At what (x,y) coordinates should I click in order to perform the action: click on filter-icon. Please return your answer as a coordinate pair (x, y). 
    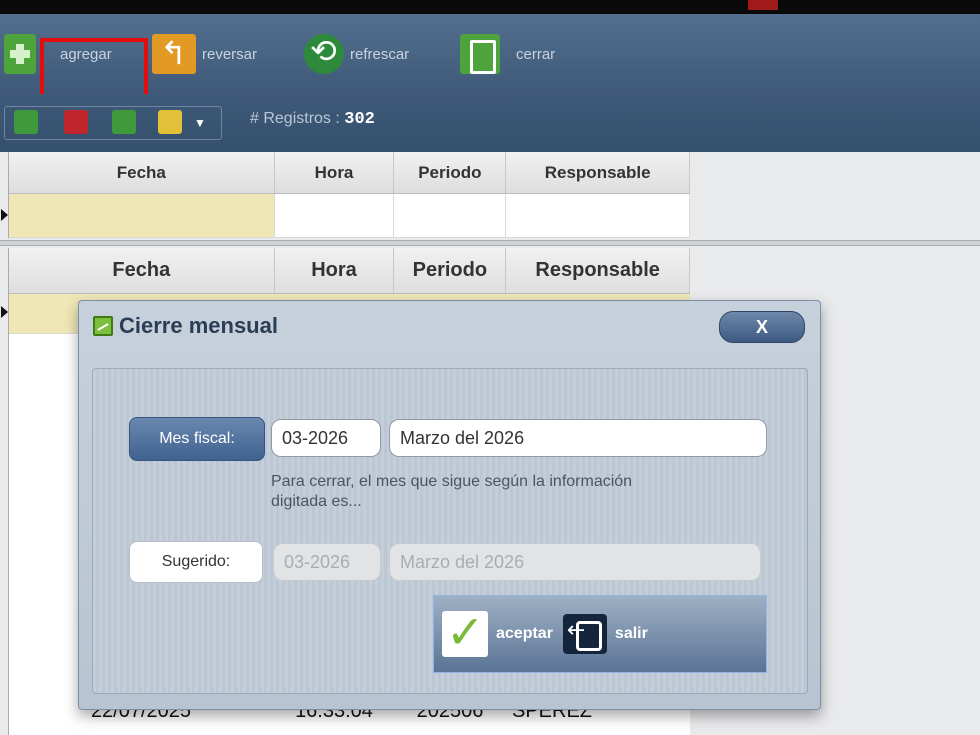
    Looking at the image, I should click on (26, 122).